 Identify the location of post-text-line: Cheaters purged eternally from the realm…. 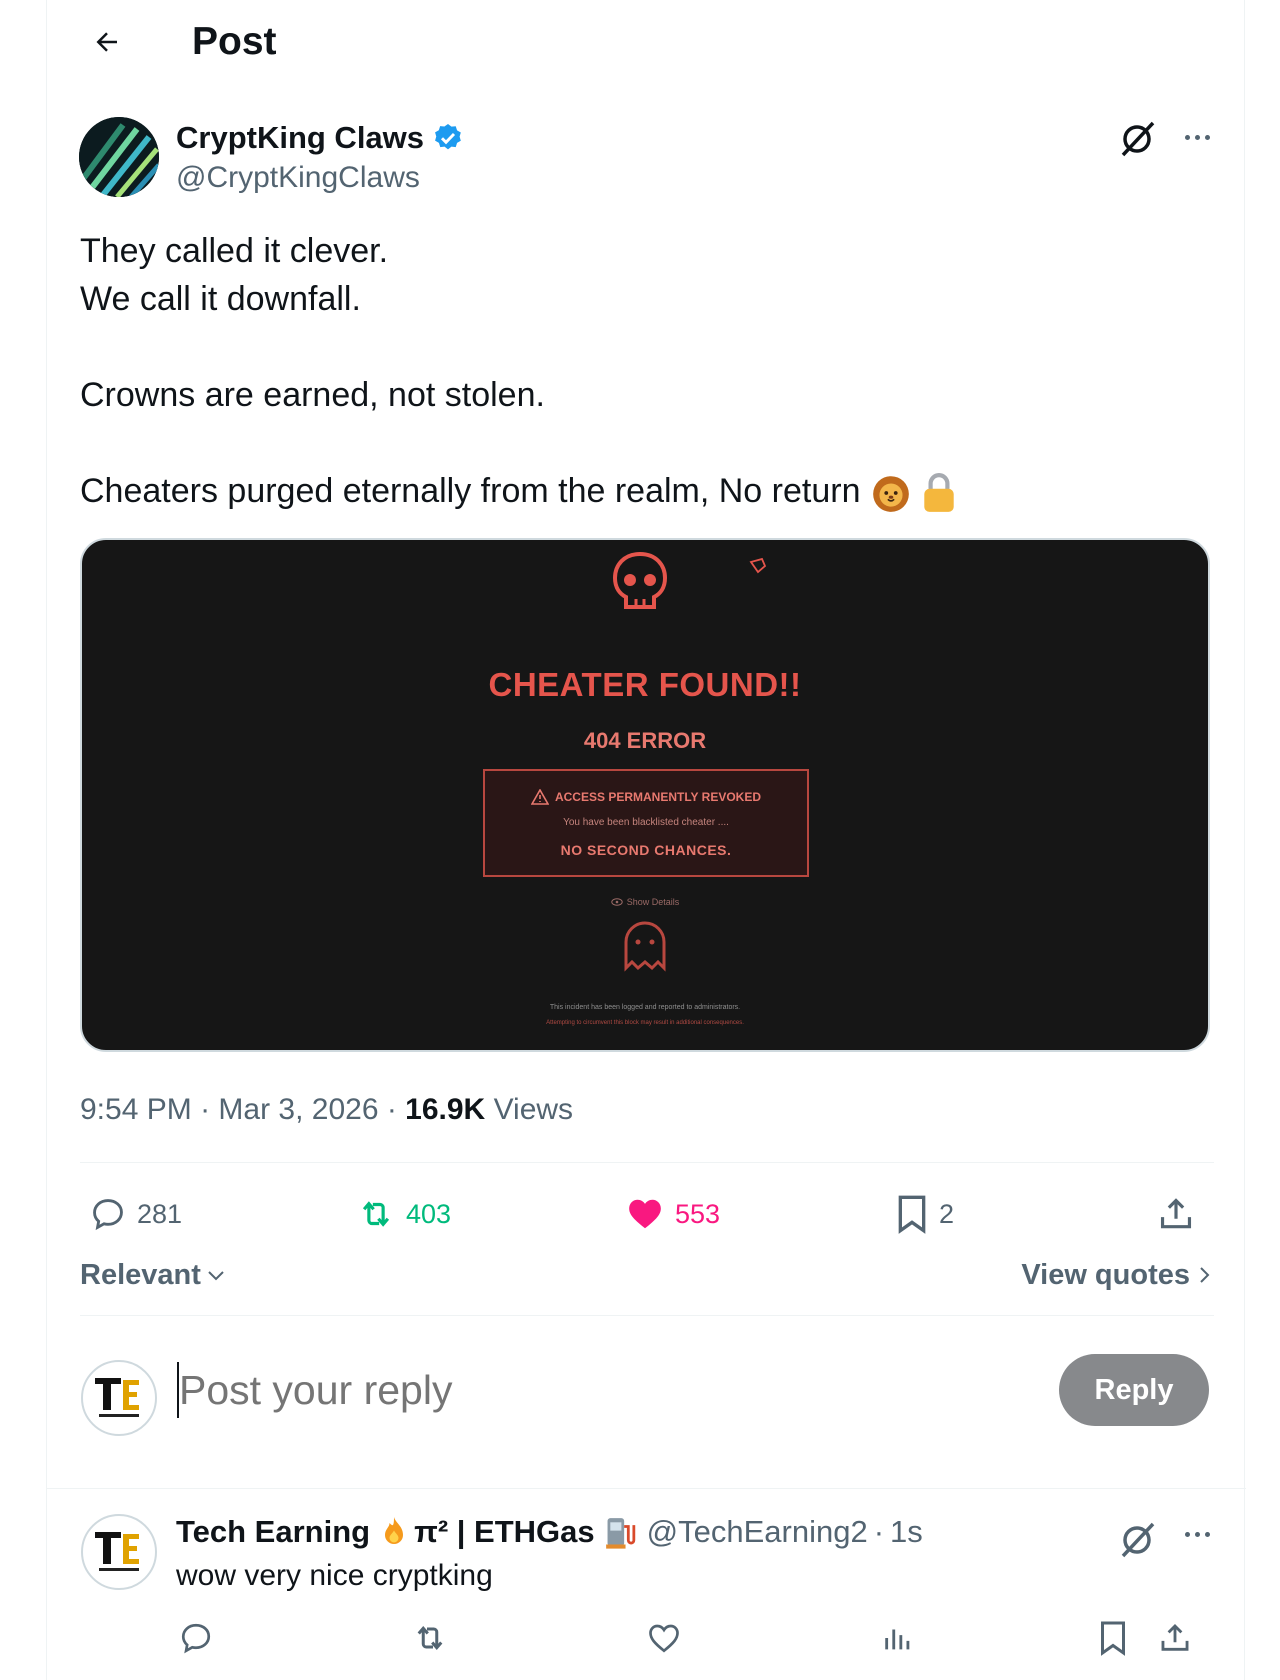
(470, 491).